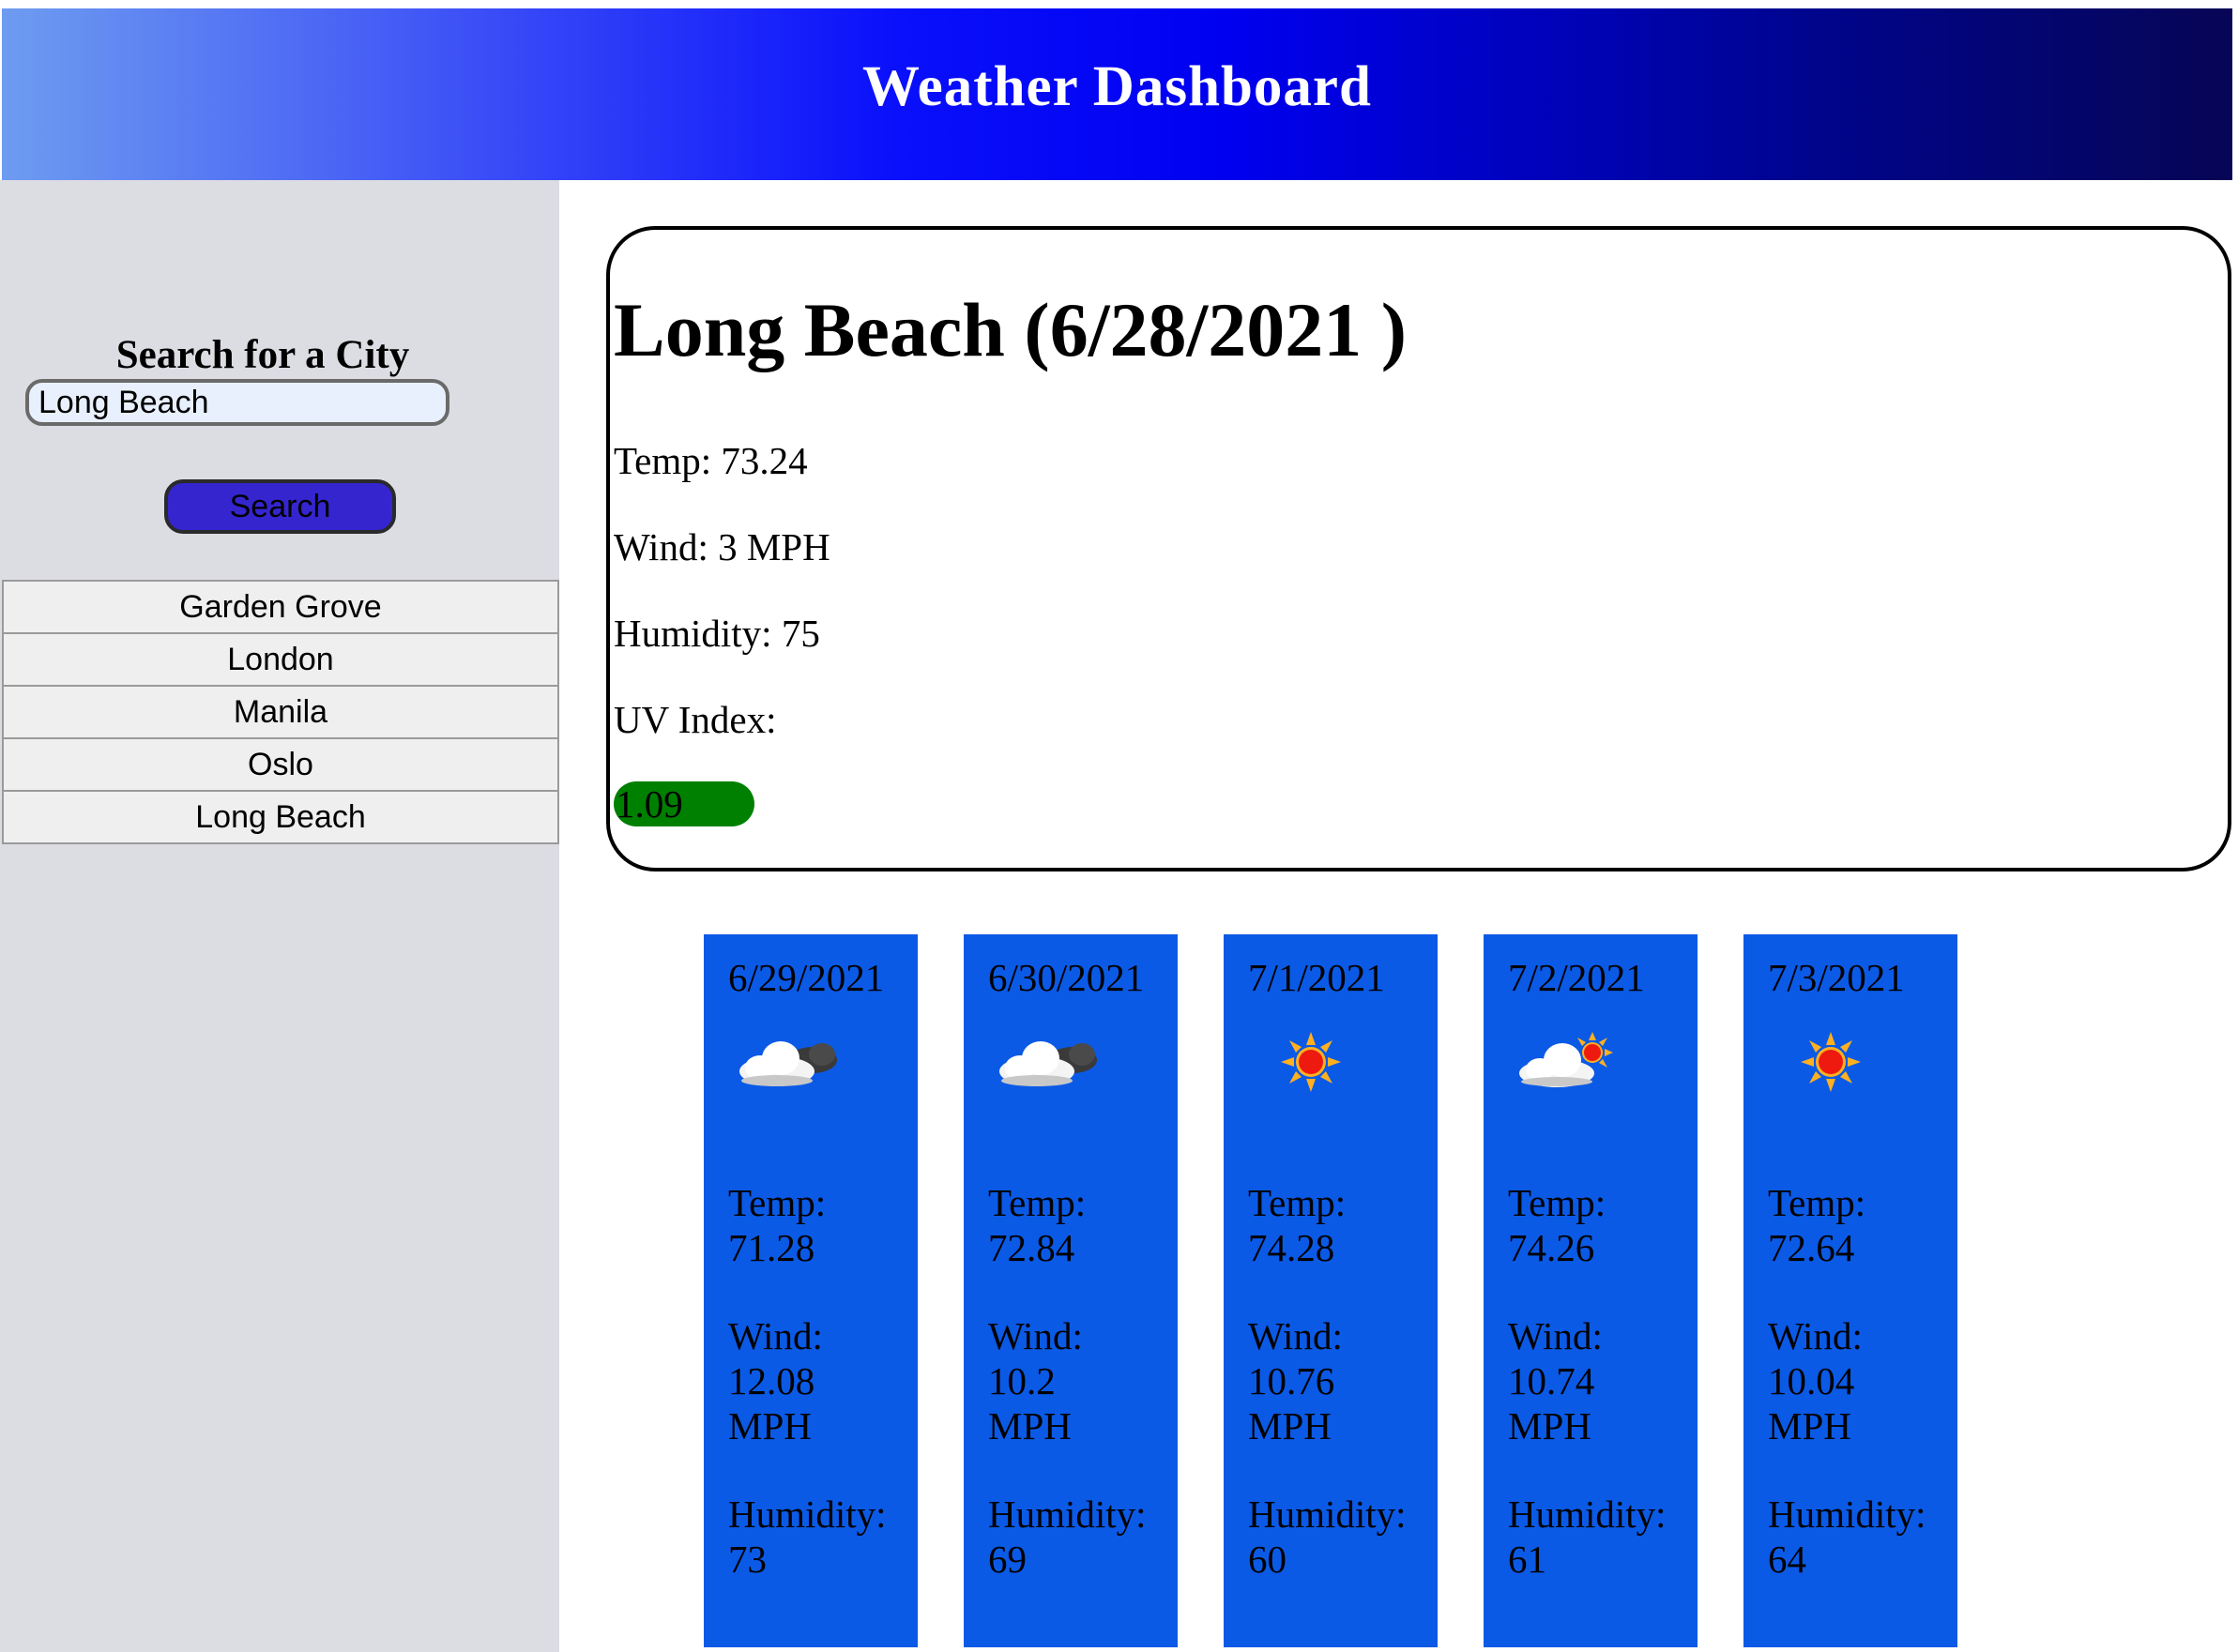 This screenshot has width=2238, height=1652. I want to click on history-item-london: London, so click(280, 659).